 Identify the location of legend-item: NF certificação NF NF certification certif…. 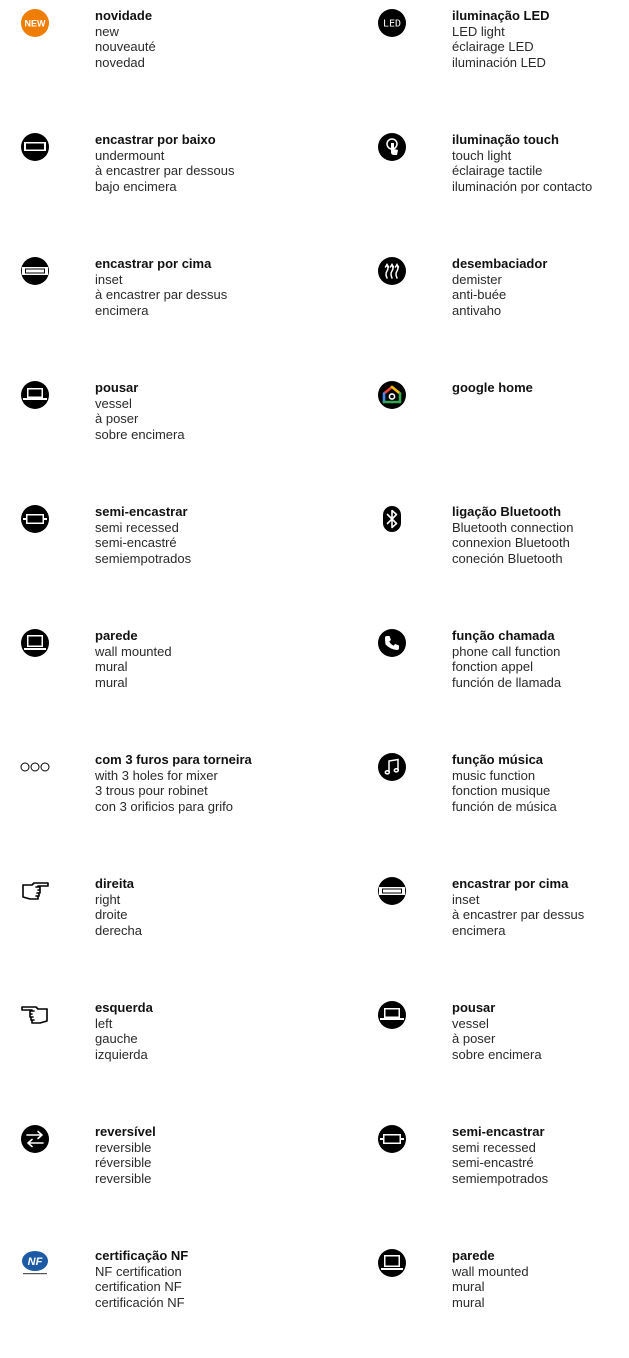
(150, 1303).